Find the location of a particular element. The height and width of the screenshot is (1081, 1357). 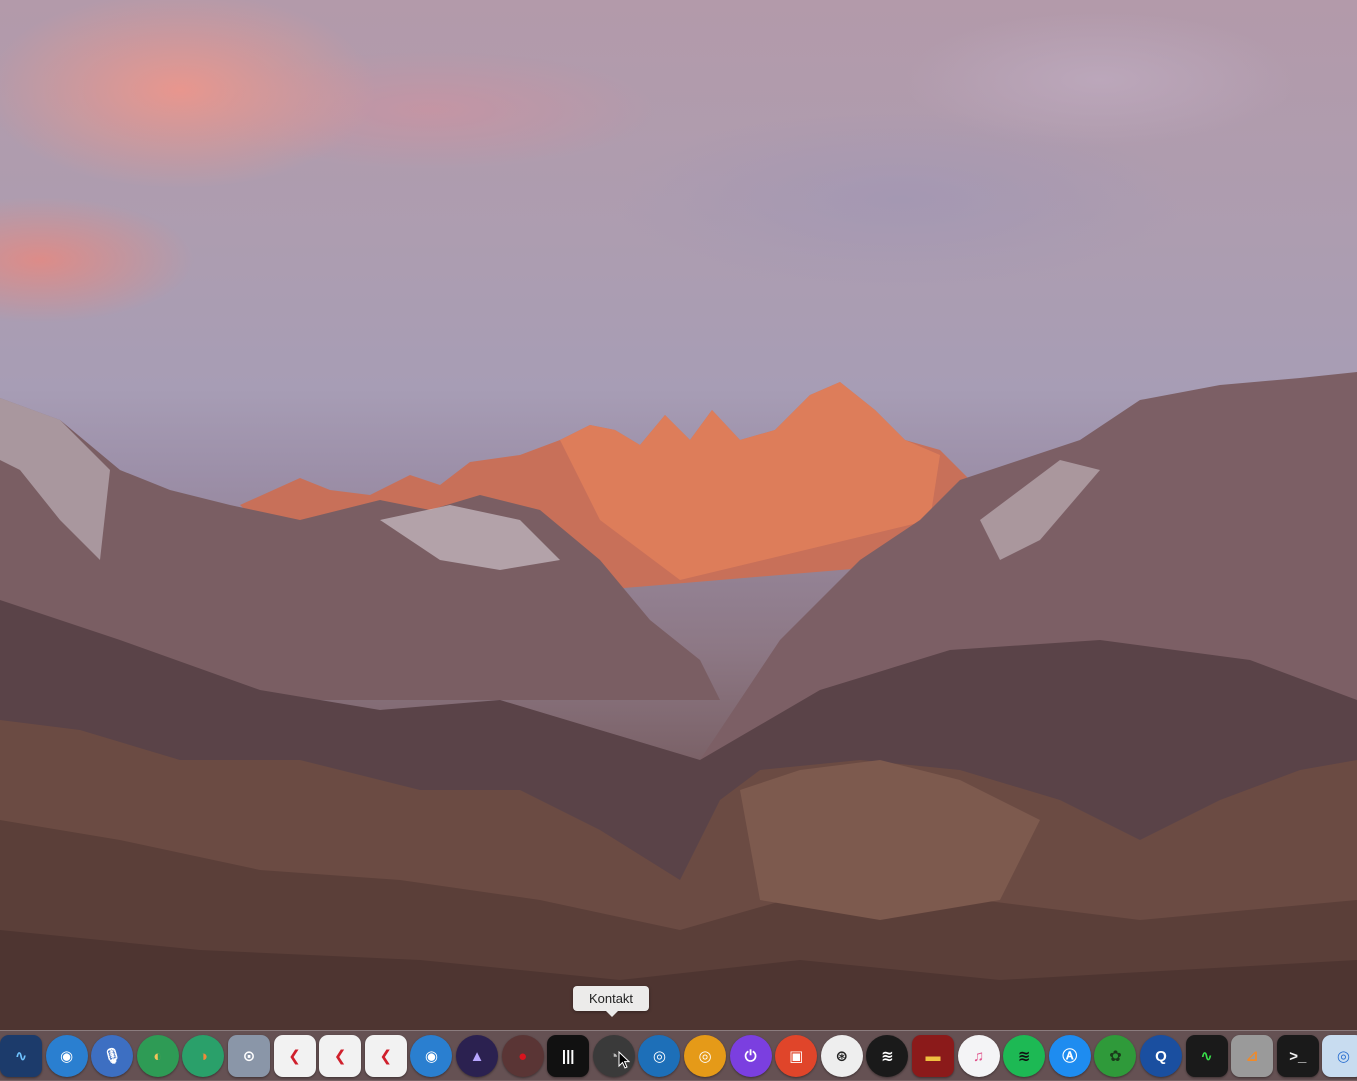

dock-item-app-store: Ⓐ is located at coordinates (1069, 1056).